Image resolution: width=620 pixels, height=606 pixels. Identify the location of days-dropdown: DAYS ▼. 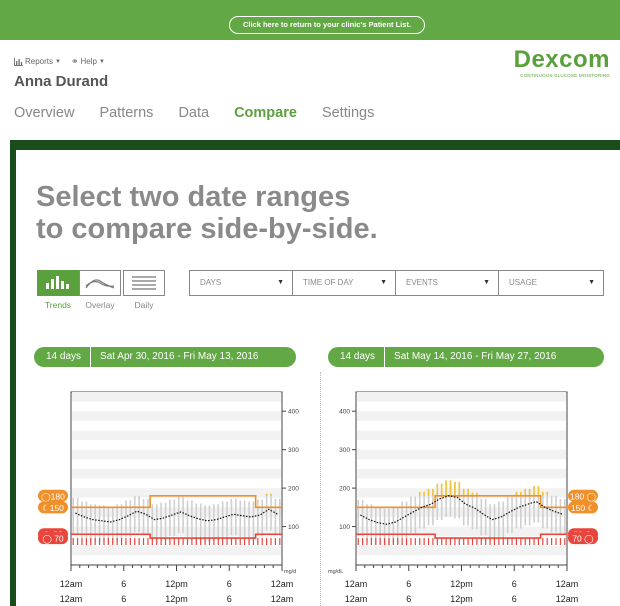
(241, 283).